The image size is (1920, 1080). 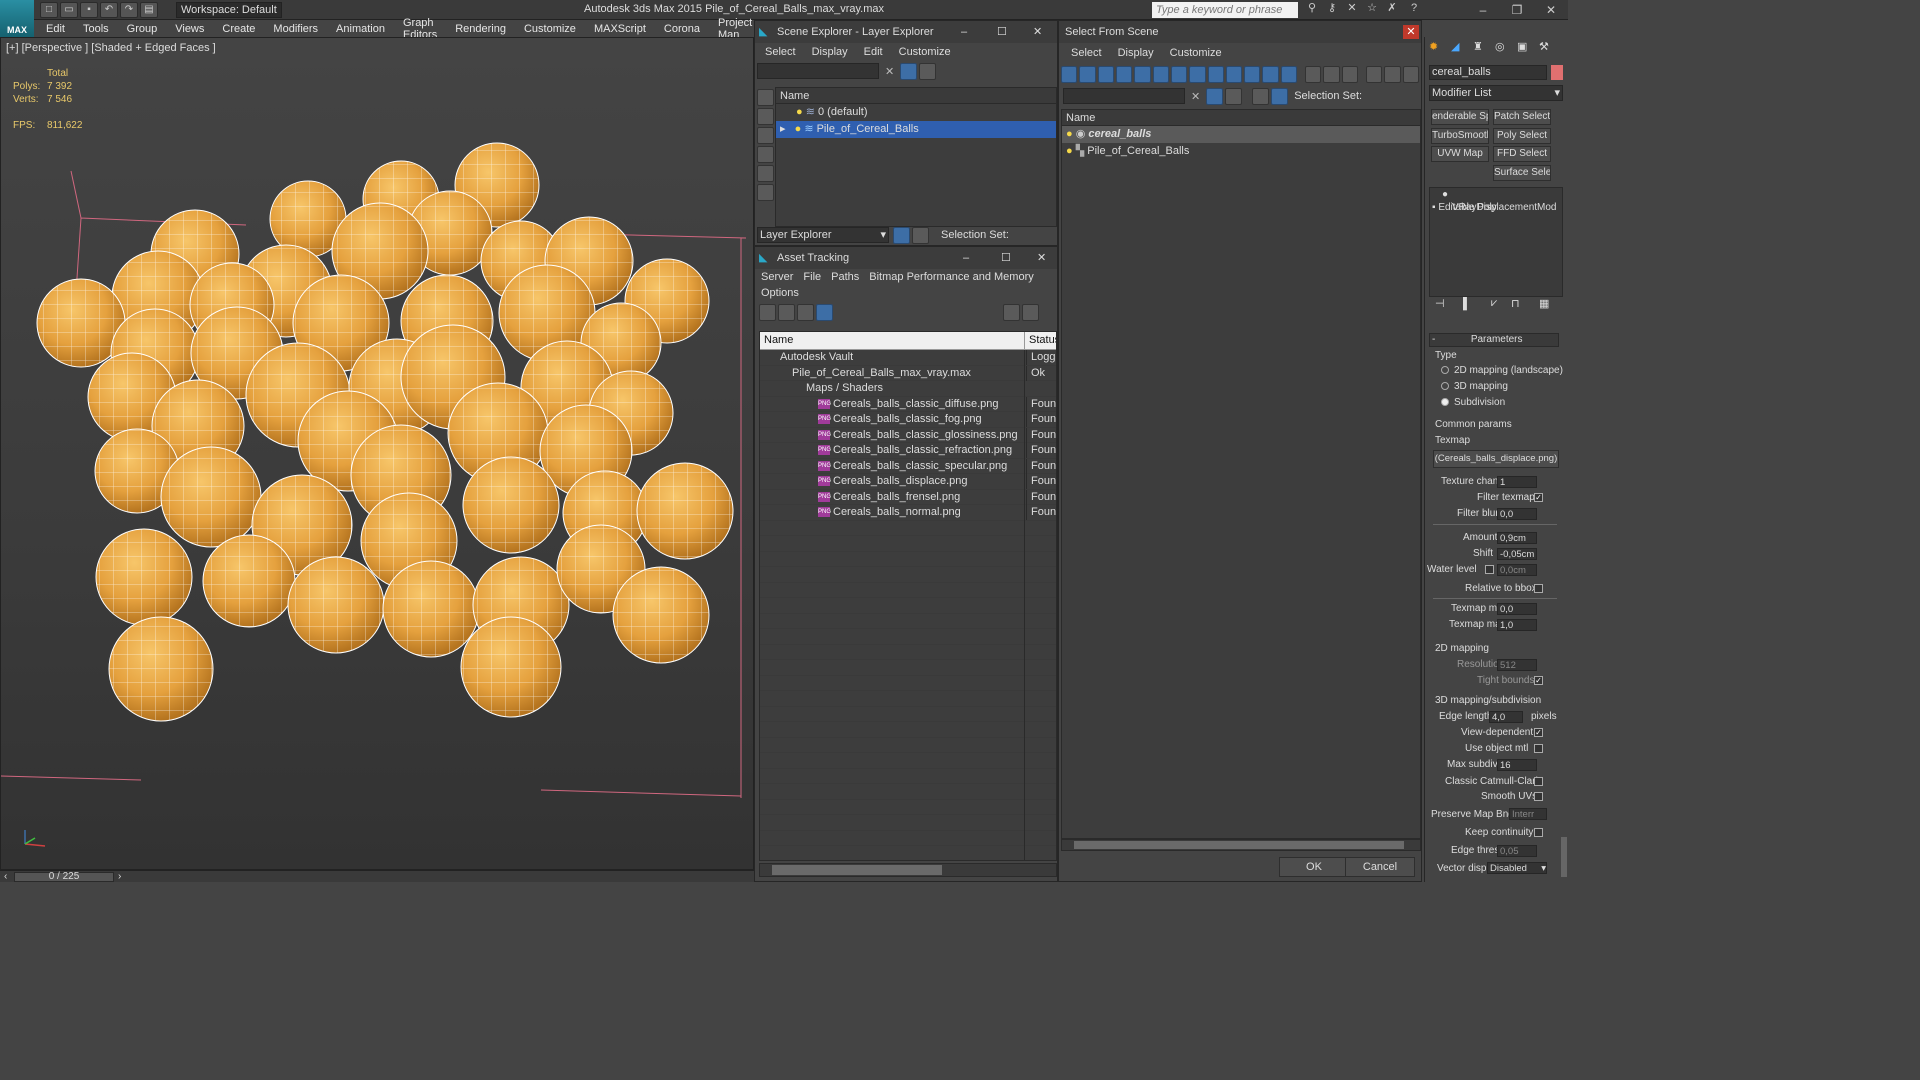 What do you see at coordinates (1006, 258) in the screenshot?
I see `maximize-icon: ☐` at bounding box center [1006, 258].